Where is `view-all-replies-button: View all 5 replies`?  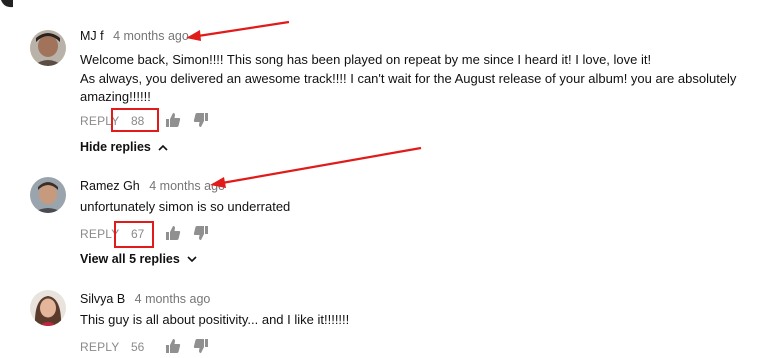
view-all-replies-button: View all 5 replies is located at coordinates (138, 259).